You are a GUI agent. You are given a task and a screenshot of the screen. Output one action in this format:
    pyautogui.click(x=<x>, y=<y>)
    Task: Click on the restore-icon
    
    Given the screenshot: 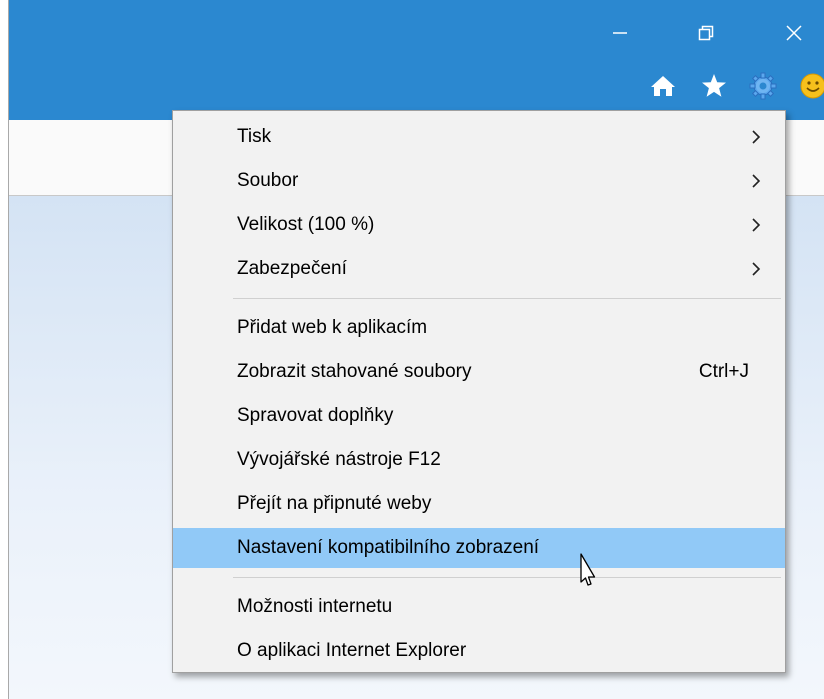 What is the action you would take?
    pyautogui.click(x=706, y=33)
    